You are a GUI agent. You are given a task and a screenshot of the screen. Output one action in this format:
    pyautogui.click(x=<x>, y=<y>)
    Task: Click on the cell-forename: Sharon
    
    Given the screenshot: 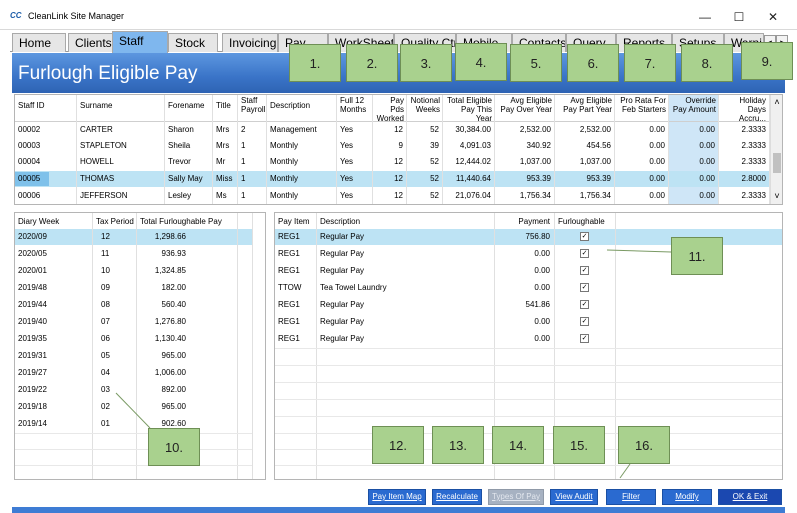 What is the action you would take?
    pyautogui.click(x=181, y=129)
    